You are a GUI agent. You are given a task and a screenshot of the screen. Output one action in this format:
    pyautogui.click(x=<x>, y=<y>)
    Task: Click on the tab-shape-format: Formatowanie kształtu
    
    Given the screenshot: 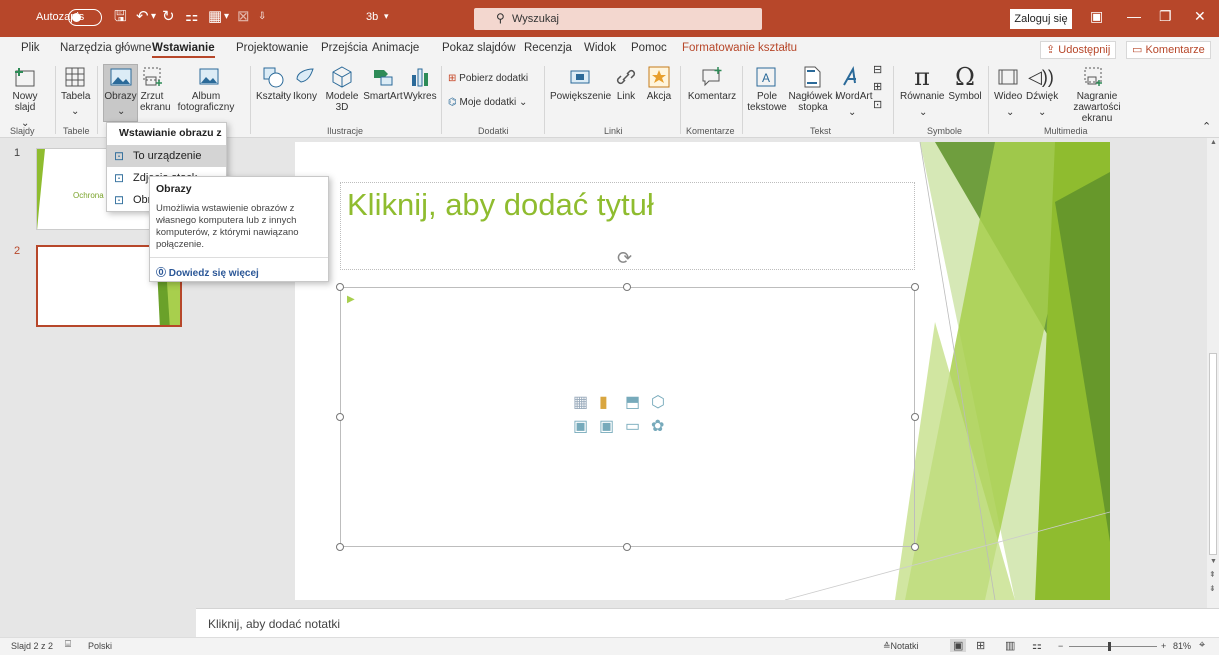 What is the action you would take?
    pyautogui.click(x=739, y=48)
    